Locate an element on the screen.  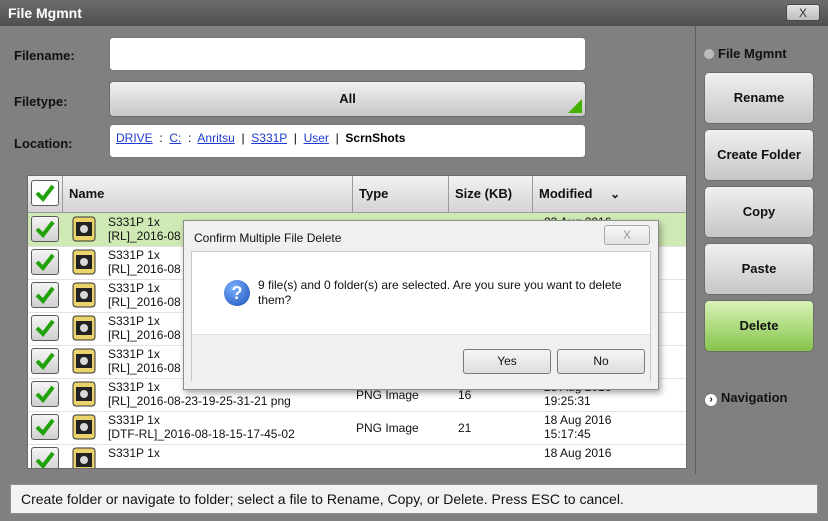
file-name-line2: [DTF-RL]_2016-08-18-15-17-45-02 is located at coordinates (201, 434).